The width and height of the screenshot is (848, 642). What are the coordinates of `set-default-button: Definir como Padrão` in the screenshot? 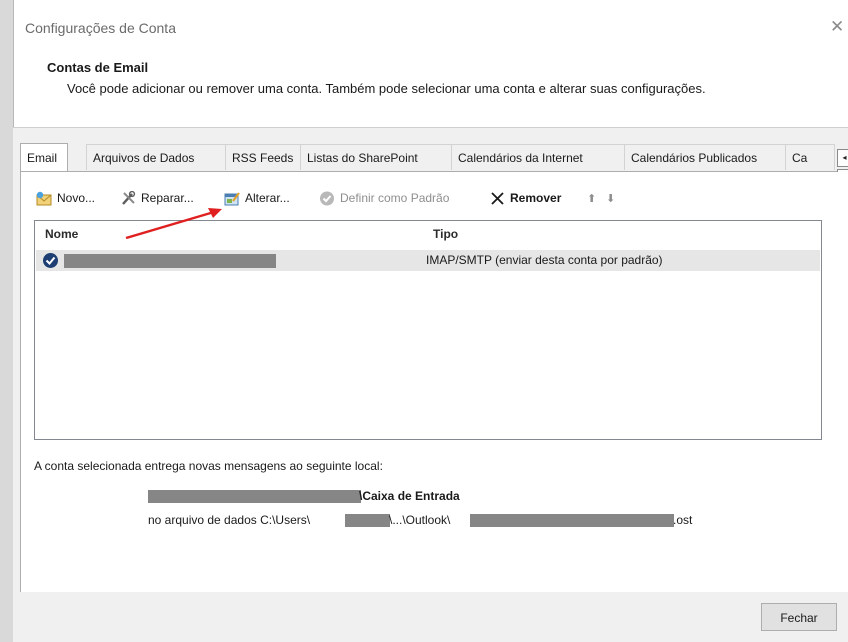 It's located at (384, 198).